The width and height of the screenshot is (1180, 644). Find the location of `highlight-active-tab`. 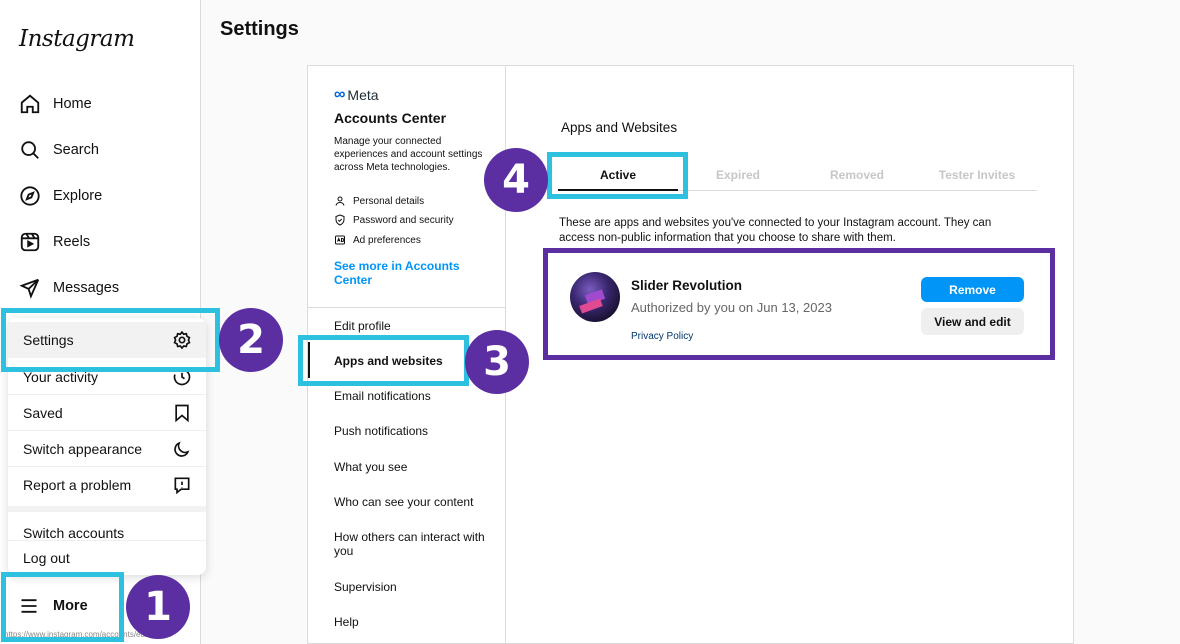

highlight-active-tab is located at coordinates (617, 175).